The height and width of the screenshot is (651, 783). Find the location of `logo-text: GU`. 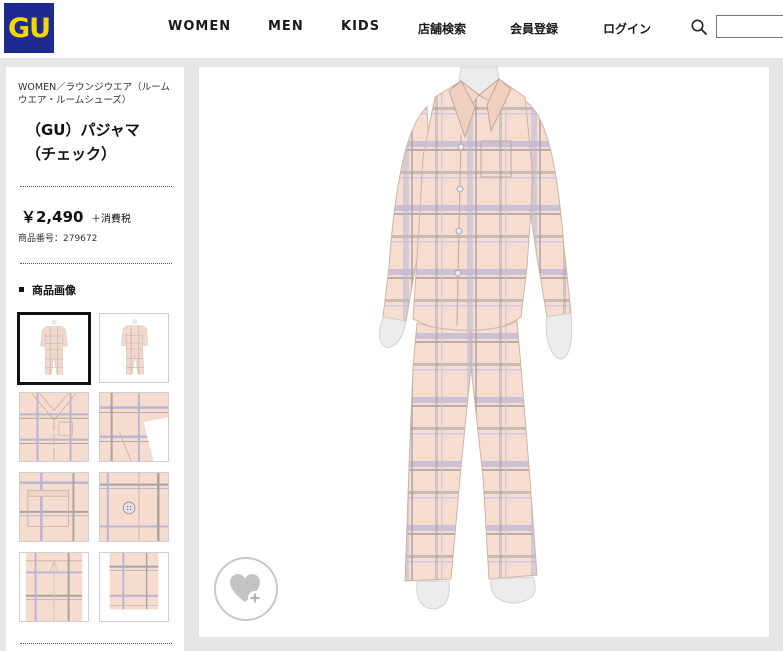

logo-text: GU is located at coordinates (29, 28).